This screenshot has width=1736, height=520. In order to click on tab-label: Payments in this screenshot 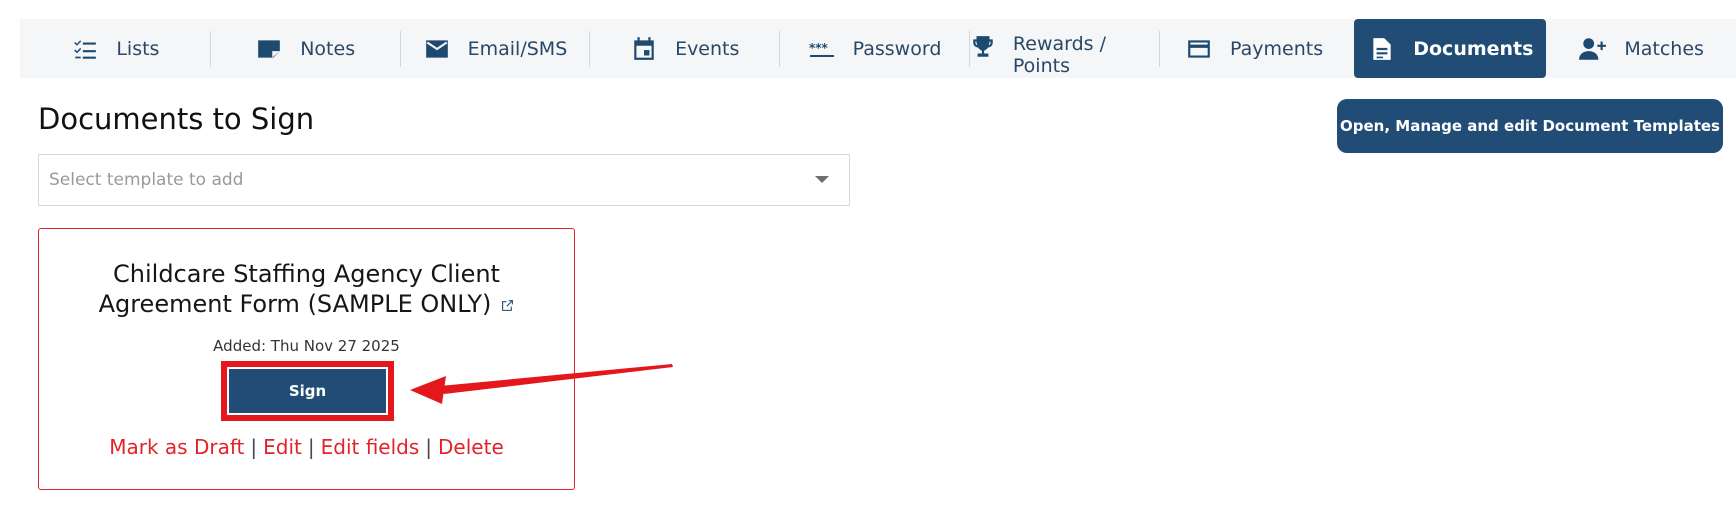, I will do `click(1277, 48)`.